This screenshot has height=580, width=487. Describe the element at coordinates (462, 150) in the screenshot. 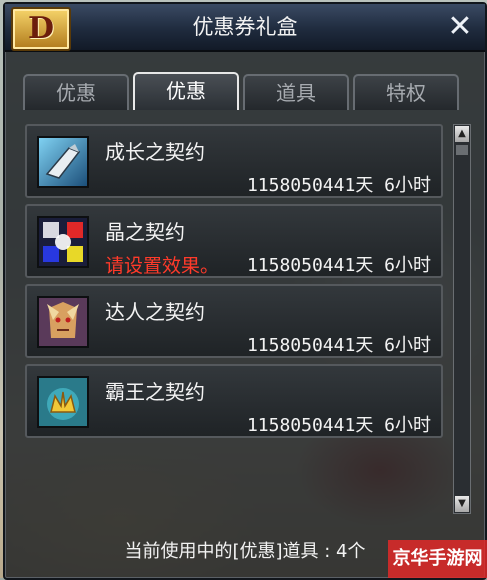

I see `scroll-thumb` at that location.